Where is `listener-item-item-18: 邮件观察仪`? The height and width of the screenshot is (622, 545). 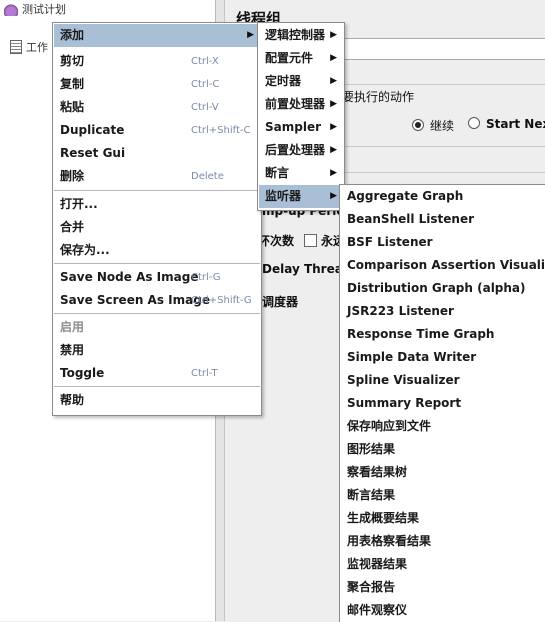
listener-item-item-18: 邮件观察仪 is located at coordinates (443, 610).